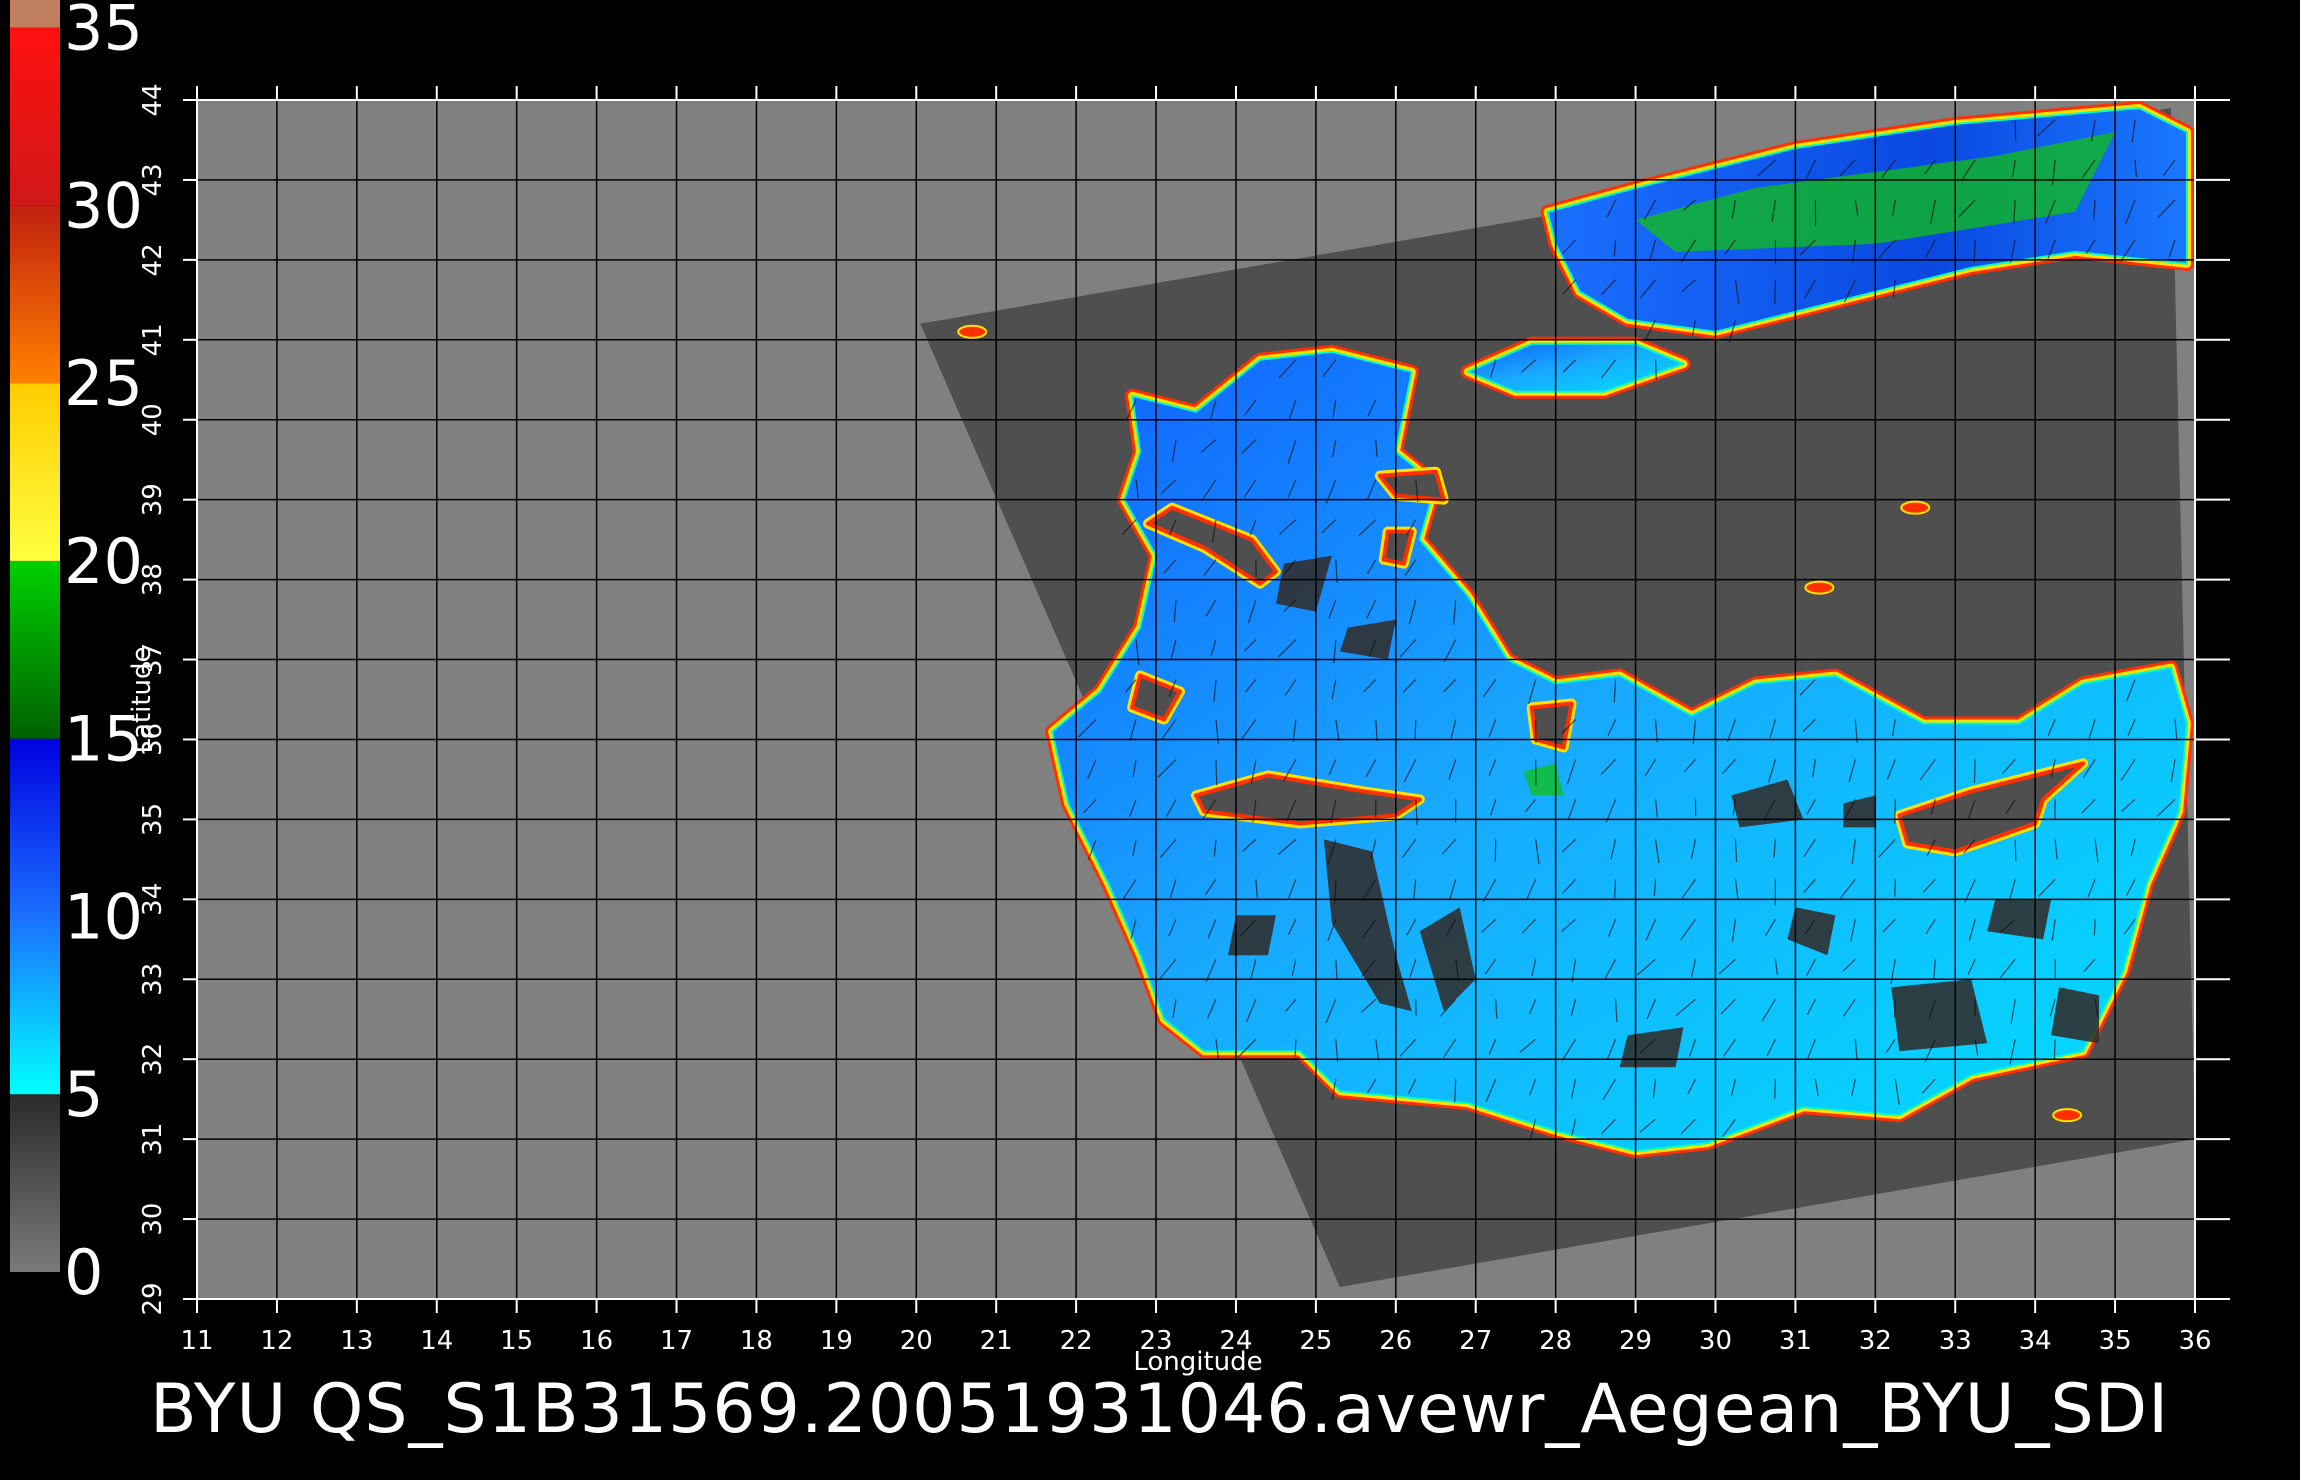  Describe the element at coordinates (196, 1341) in the screenshot. I see `x-tick-label: 11` at that location.